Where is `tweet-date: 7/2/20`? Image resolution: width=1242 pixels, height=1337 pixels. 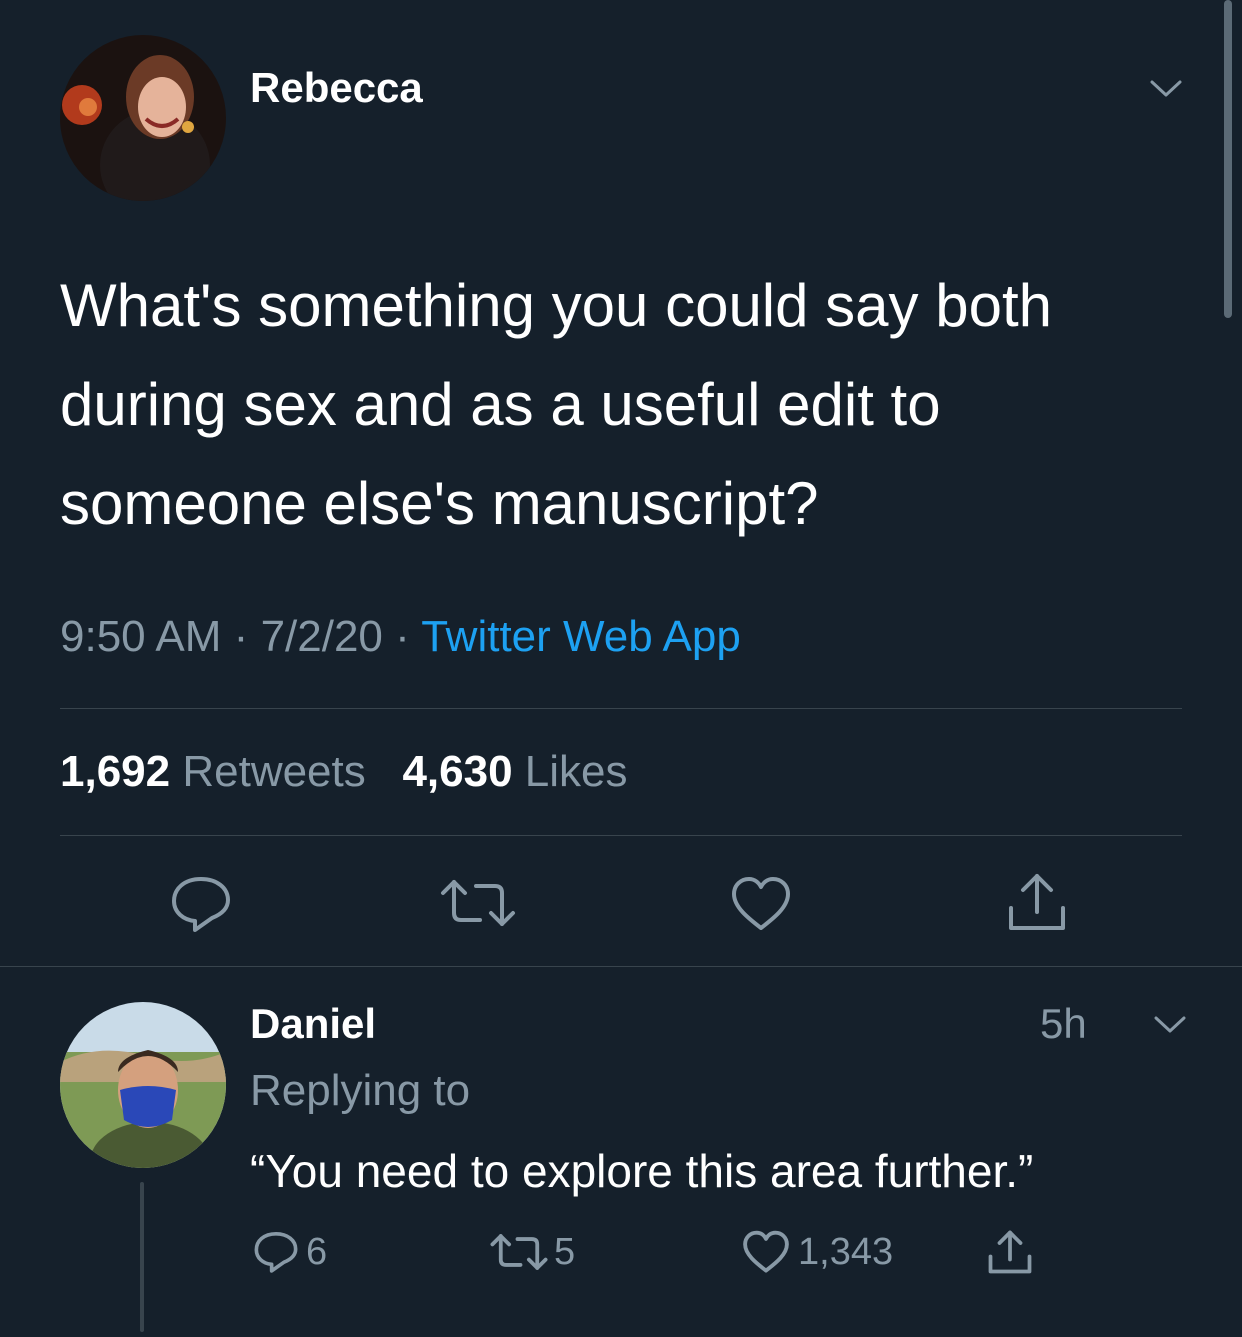 tweet-date: 7/2/20 is located at coordinates (321, 636).